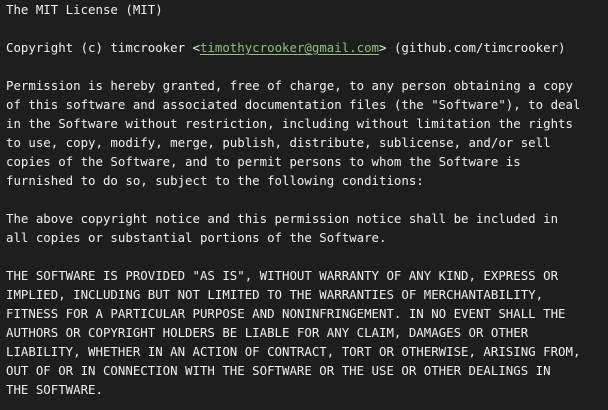  Describe the element at coordinates (99, 47) in the screenshot. I see `copyright-prefix: Copyright (c) timcrooker` at that location.